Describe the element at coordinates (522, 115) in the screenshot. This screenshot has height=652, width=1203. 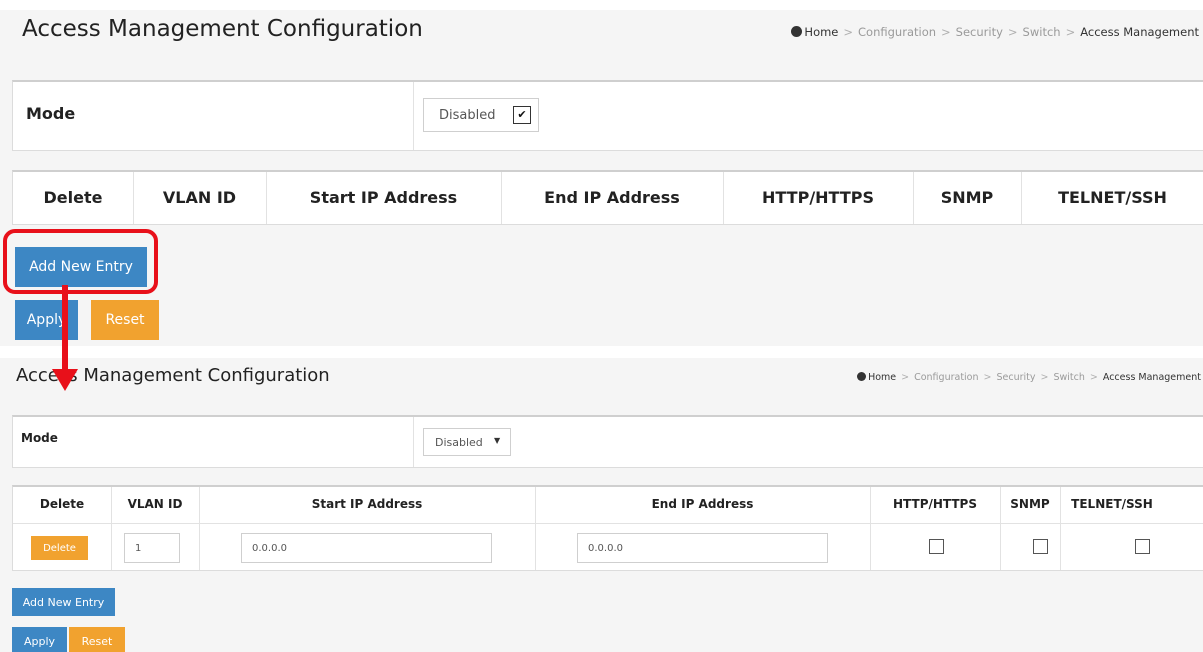
I see `chevron-down-icon: ✔` at that location.